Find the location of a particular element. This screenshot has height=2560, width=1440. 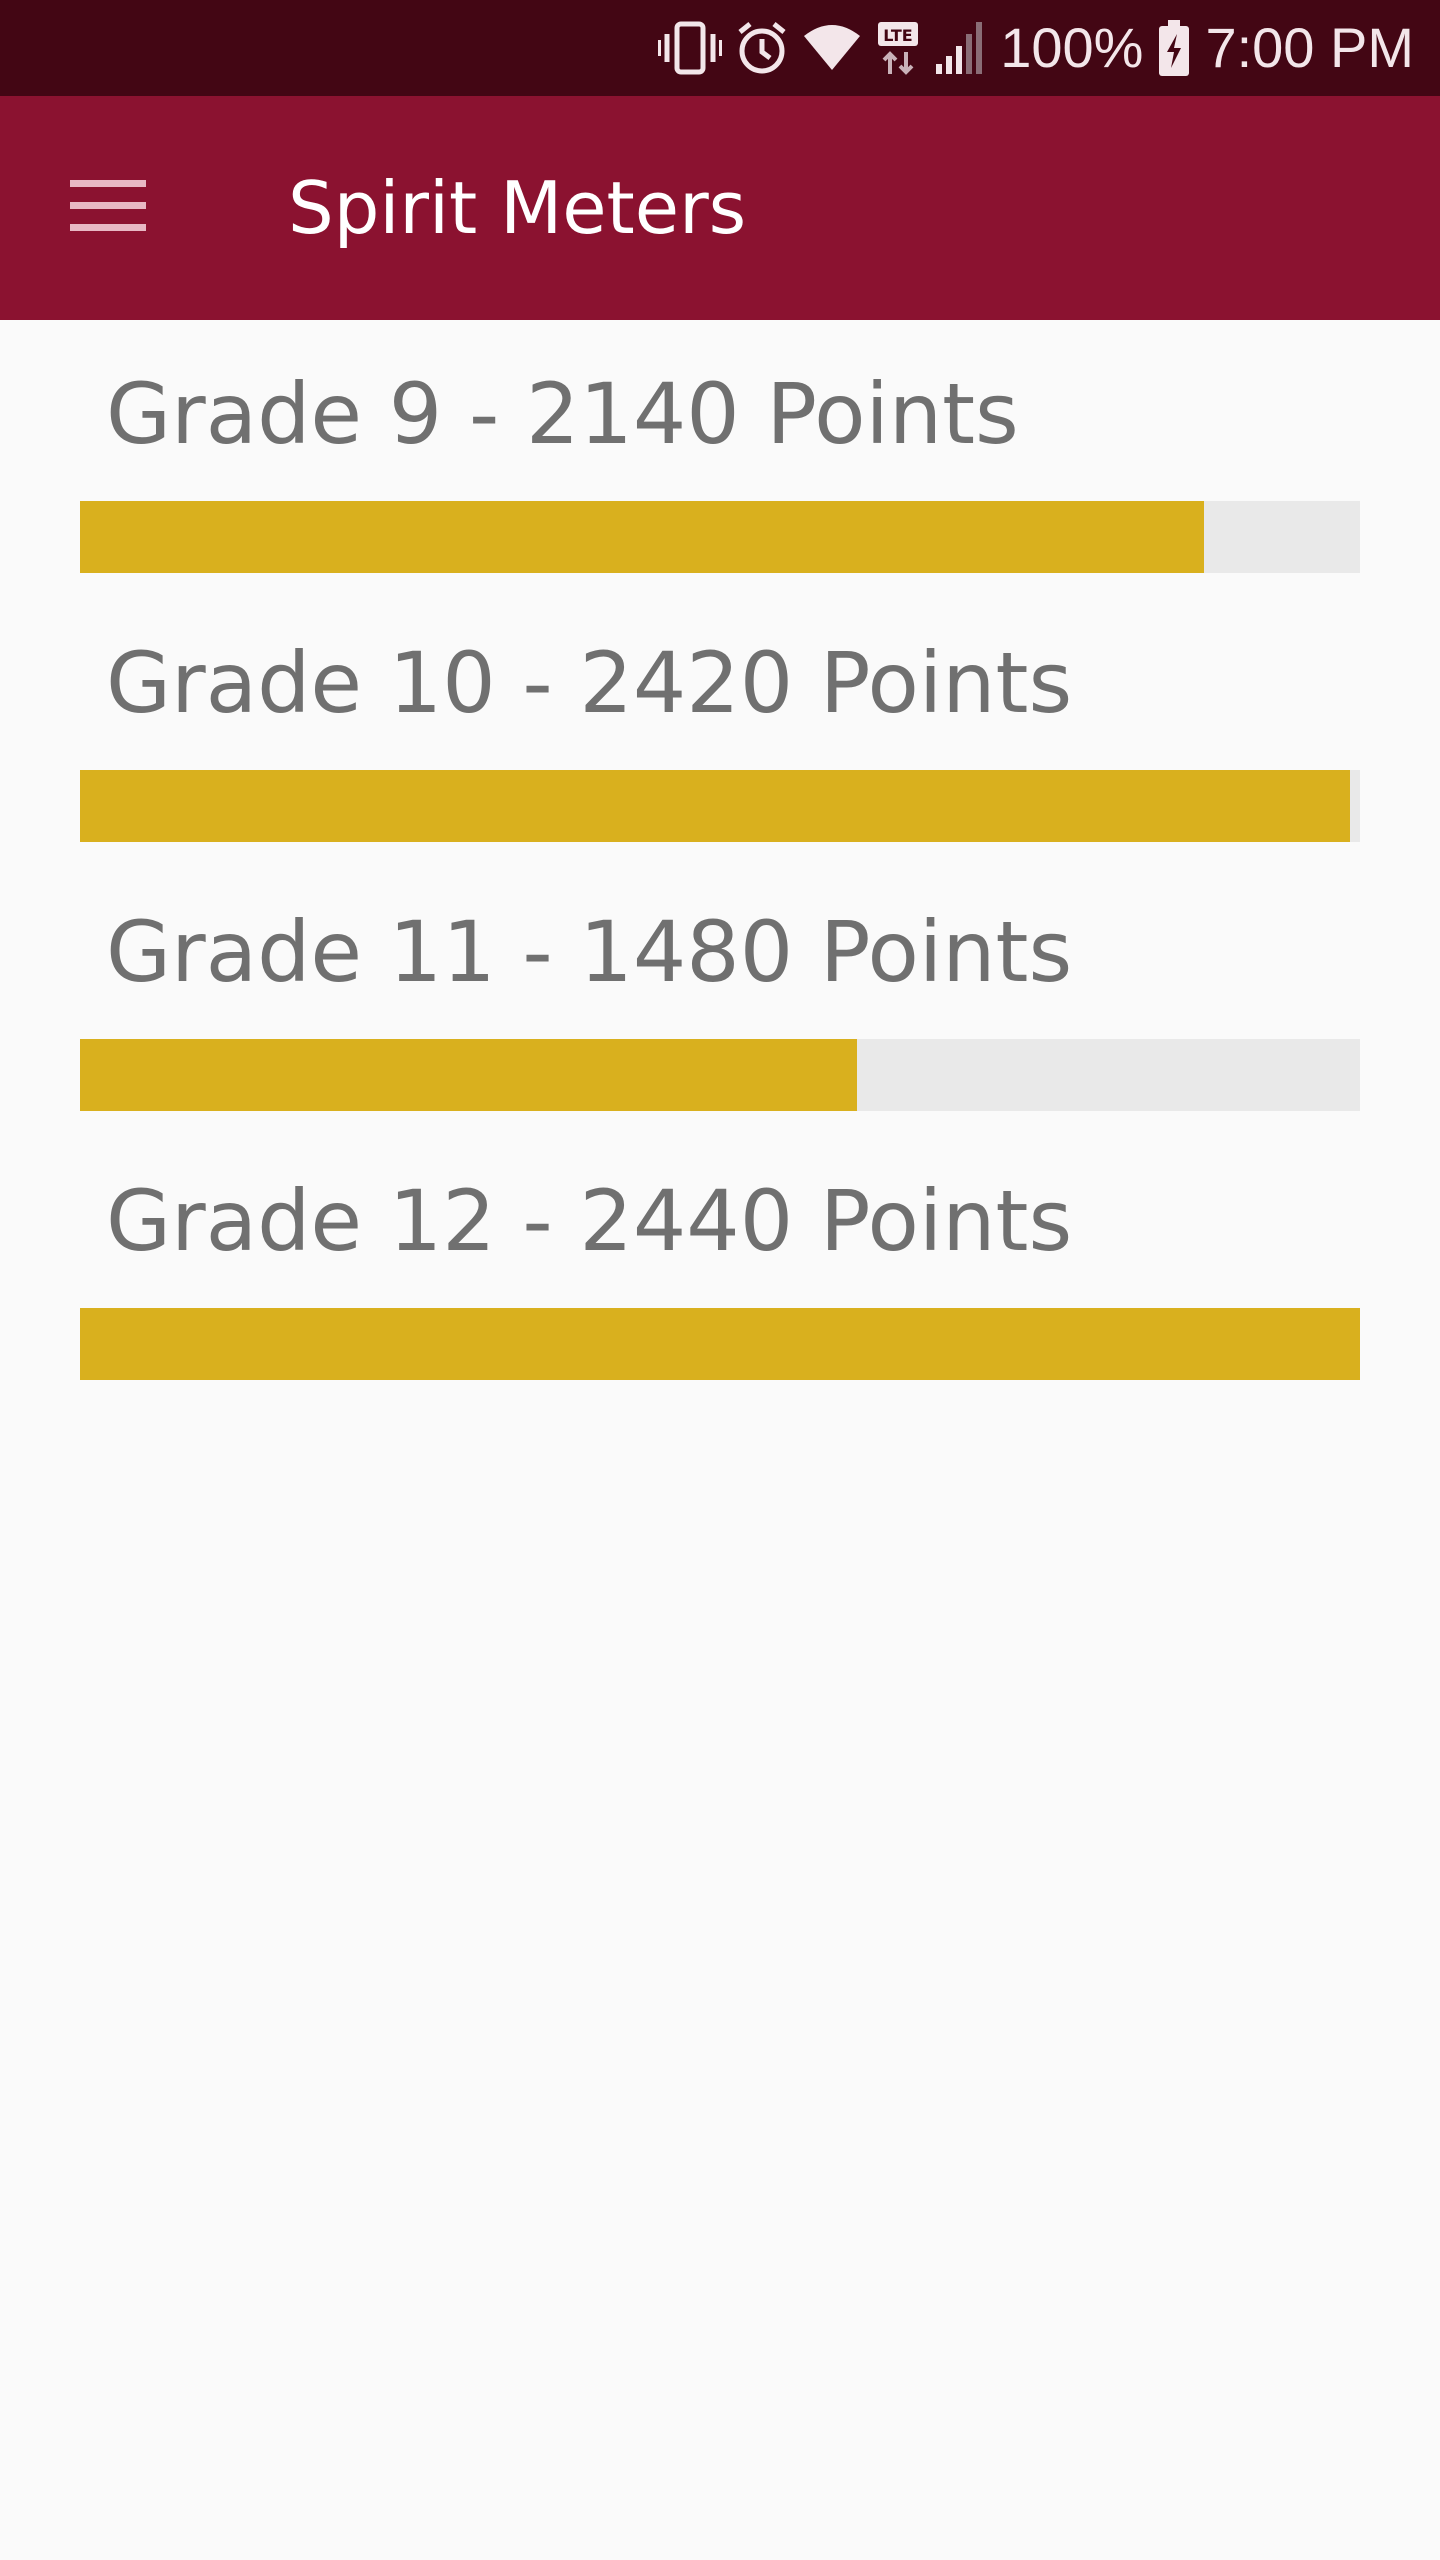

battery-charging-icon is located at coordinates (1174, 48).